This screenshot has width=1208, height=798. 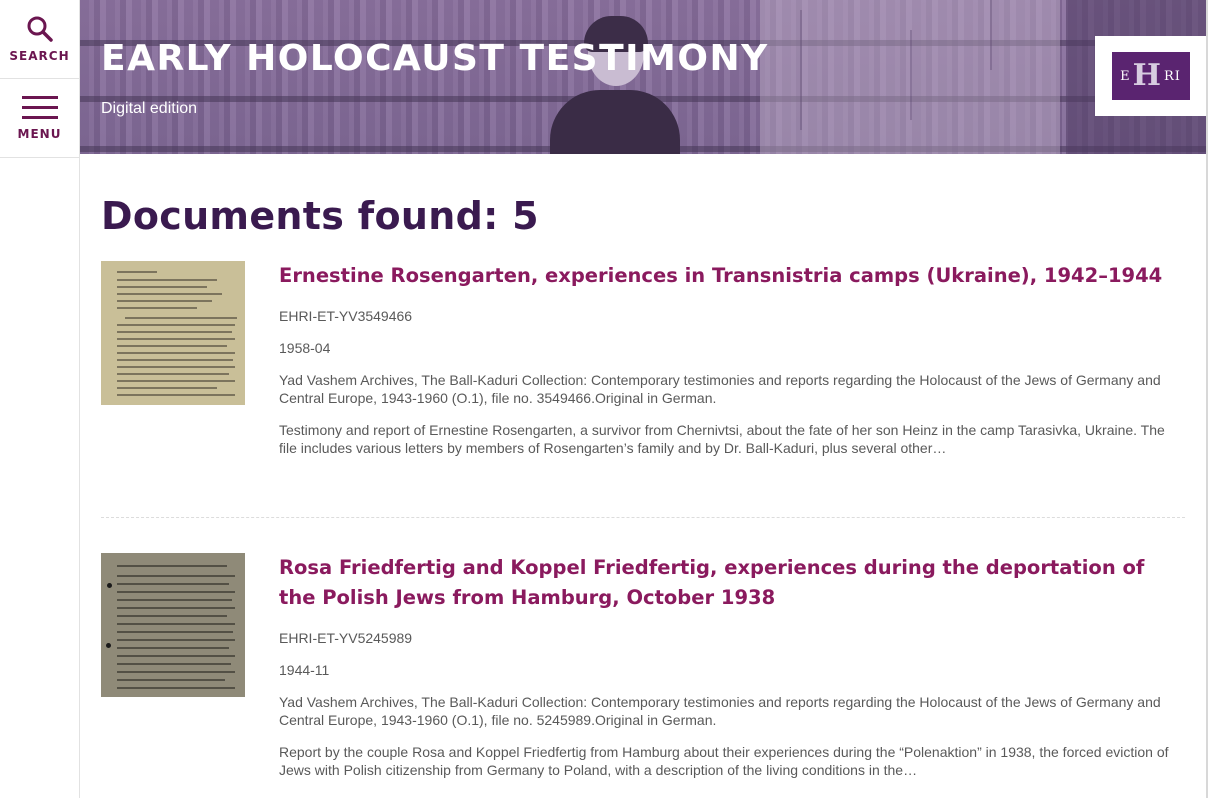 What do you see at coordinates (40, 29) in the screenshot?
I see `search-icon` at bounding box center [40, 29].